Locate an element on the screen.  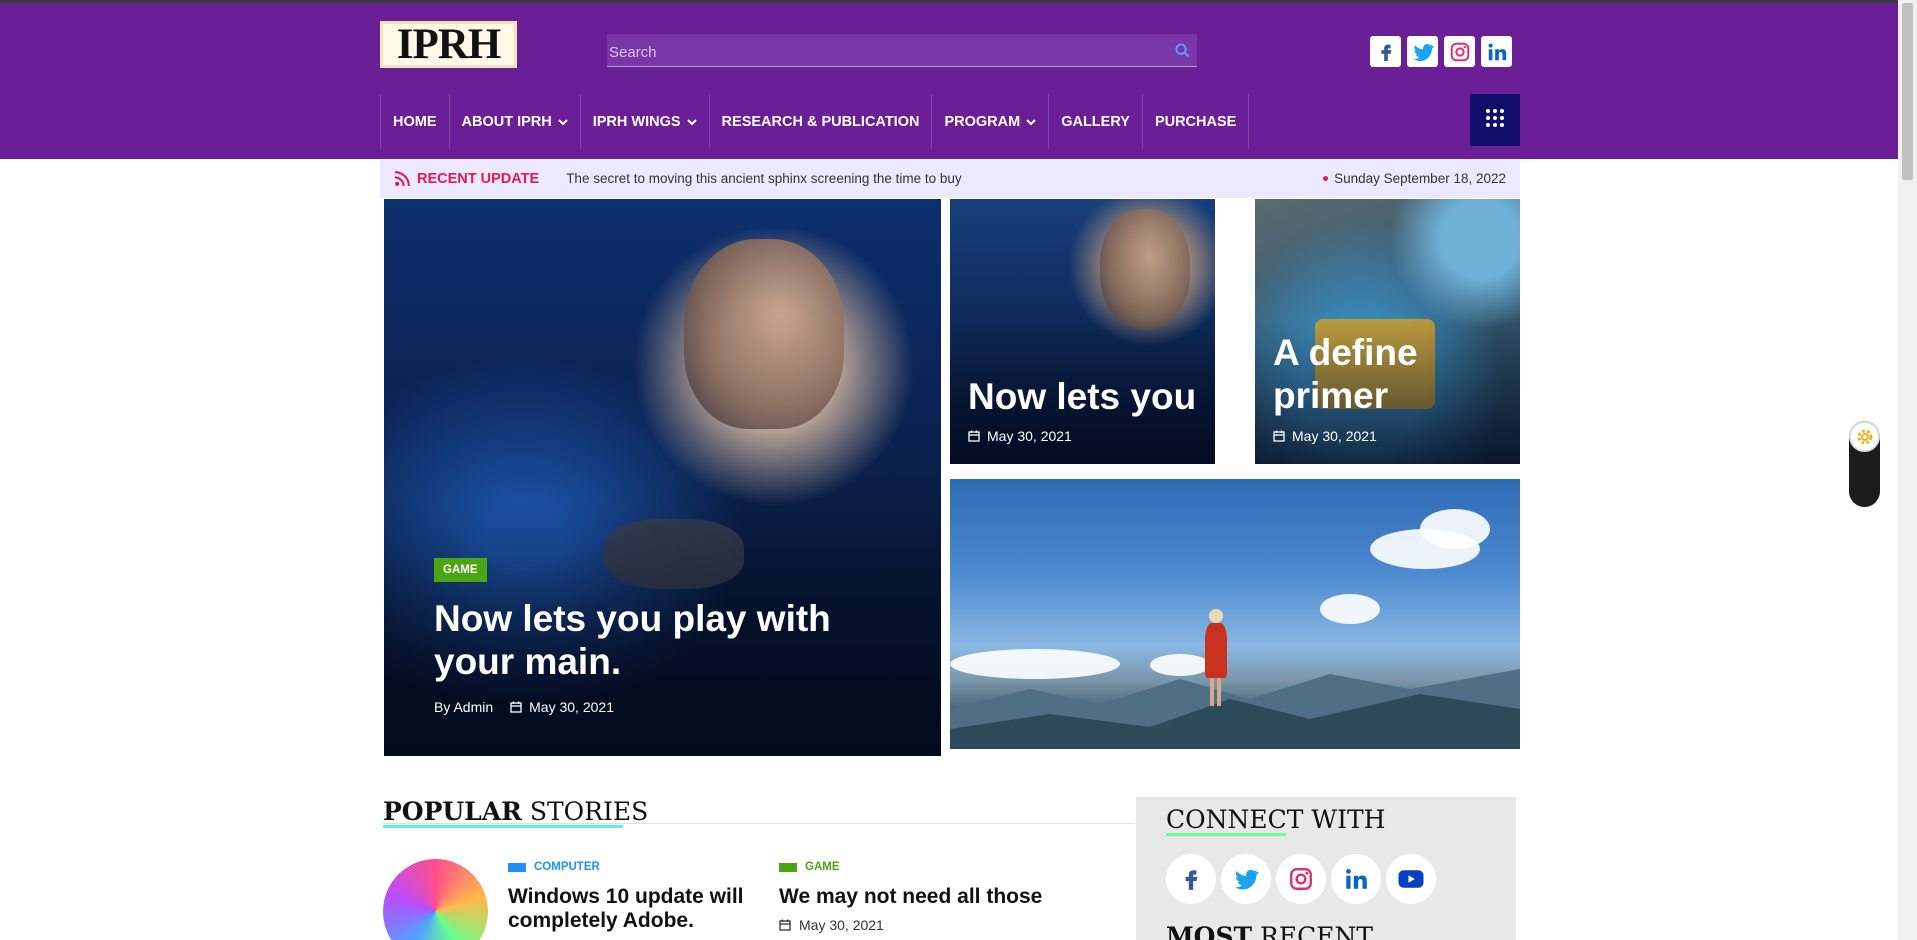
nav-item-about: ABOUT IPRH is located at coordinates (515, 121).